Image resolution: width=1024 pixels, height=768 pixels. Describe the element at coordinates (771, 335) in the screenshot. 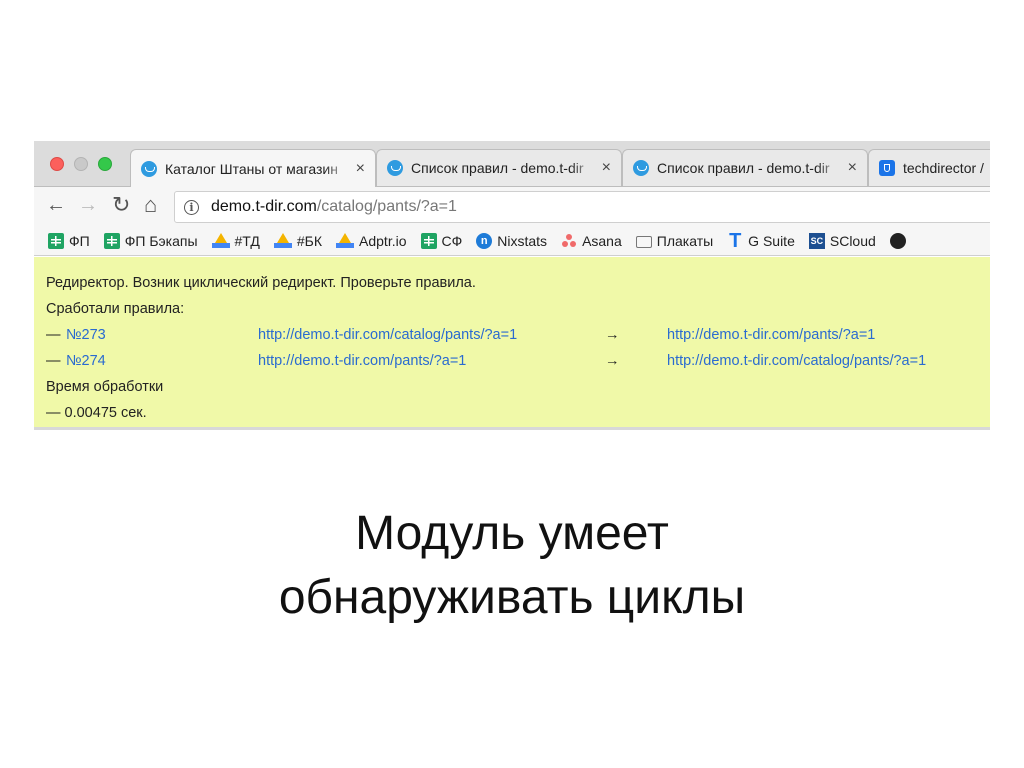

I see `rule-to-link: http://demo.t-dir.com/pants/?a=1` at that location.